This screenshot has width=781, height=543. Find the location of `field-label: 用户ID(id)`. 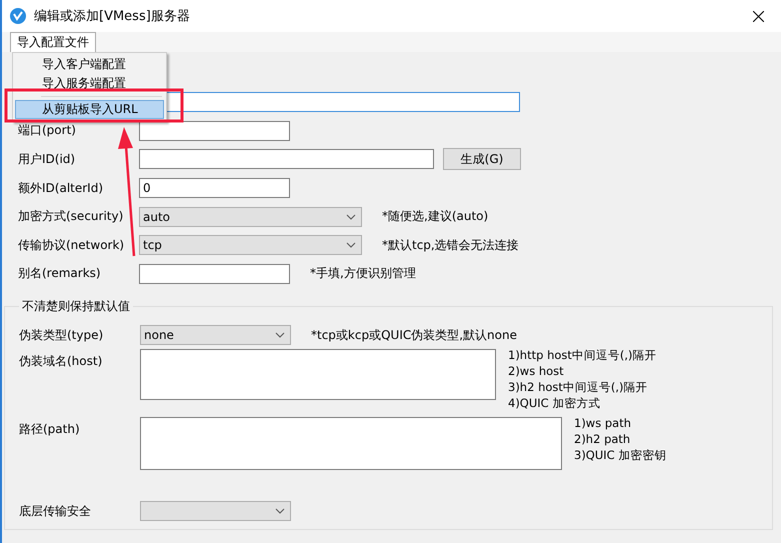

field-label: 用户ID(id) is located at coordinates (47, 159).